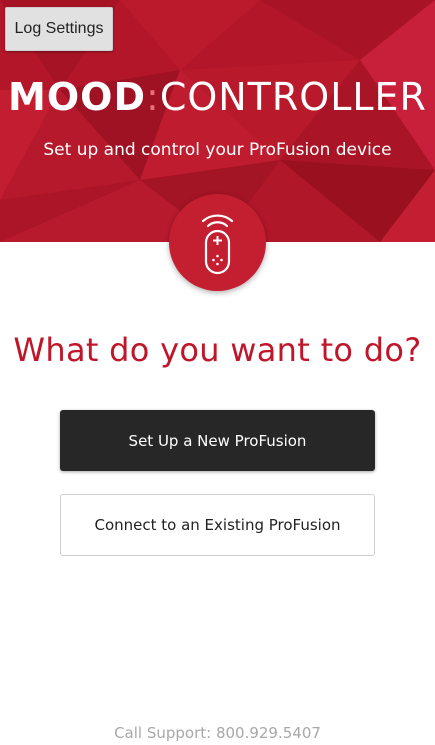  Describe the element at coordinates (217, 733) in the screenshot. I see `support-phone-text: Call Support: 800.929.5407` at that location.